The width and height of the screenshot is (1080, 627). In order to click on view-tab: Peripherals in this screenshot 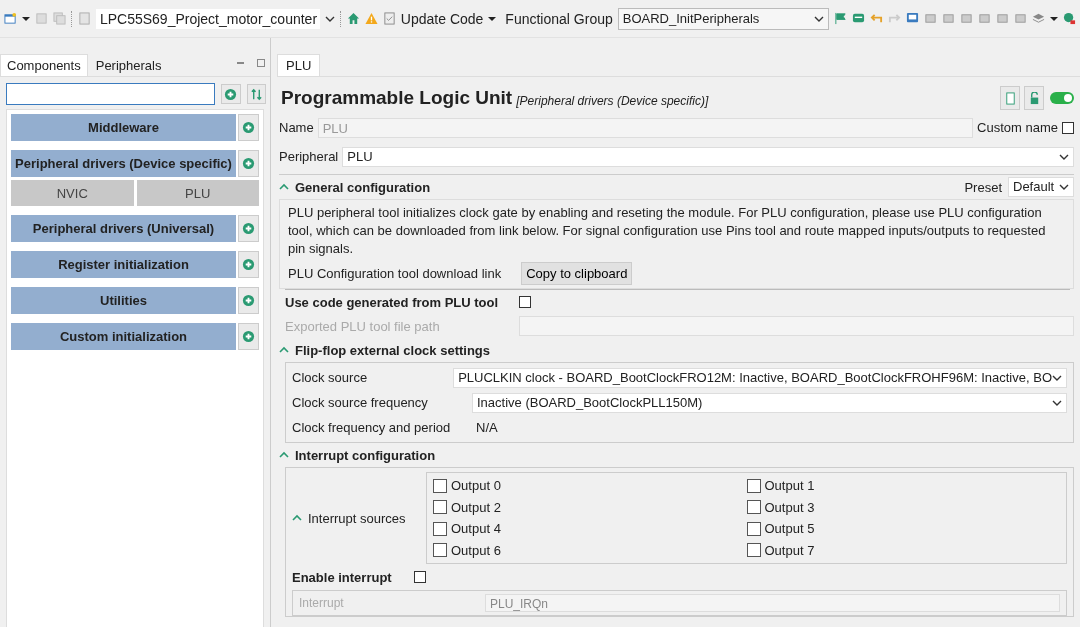, I will do `click(128, 65)`.